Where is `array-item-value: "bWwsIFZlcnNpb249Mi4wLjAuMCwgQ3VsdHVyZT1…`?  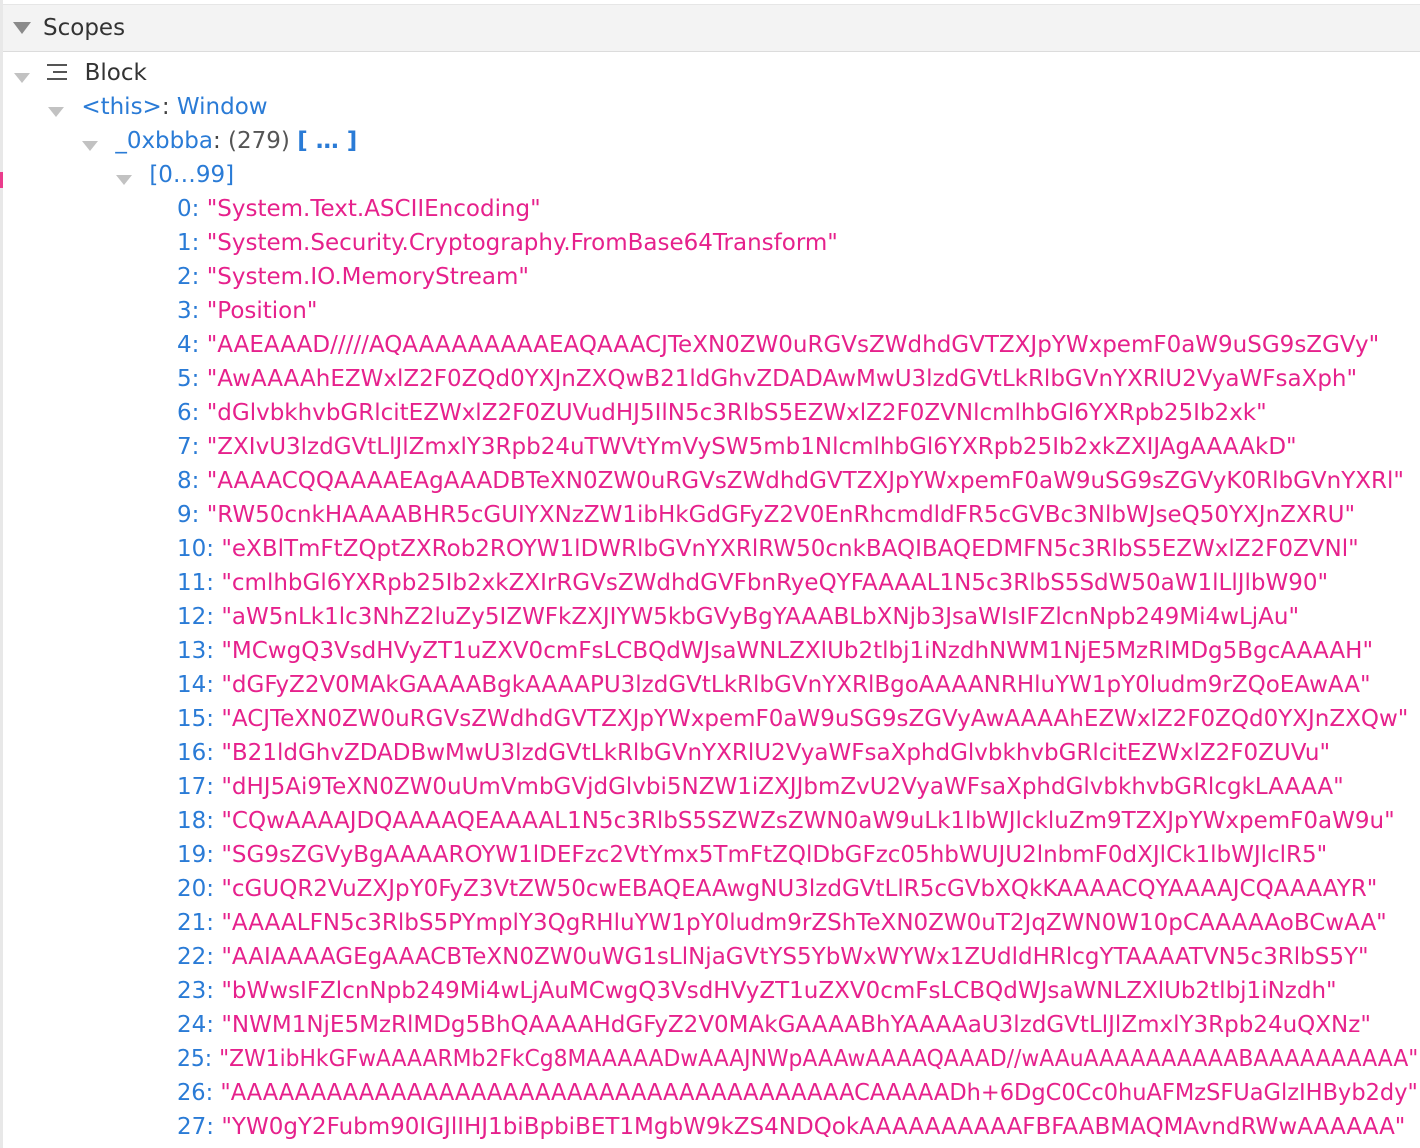 array-item-value: "bWwsIFZlcnNpb249Mi4wLjAuMCwgQ3VsdHVyZT1… is located at coordinates (779, 991).